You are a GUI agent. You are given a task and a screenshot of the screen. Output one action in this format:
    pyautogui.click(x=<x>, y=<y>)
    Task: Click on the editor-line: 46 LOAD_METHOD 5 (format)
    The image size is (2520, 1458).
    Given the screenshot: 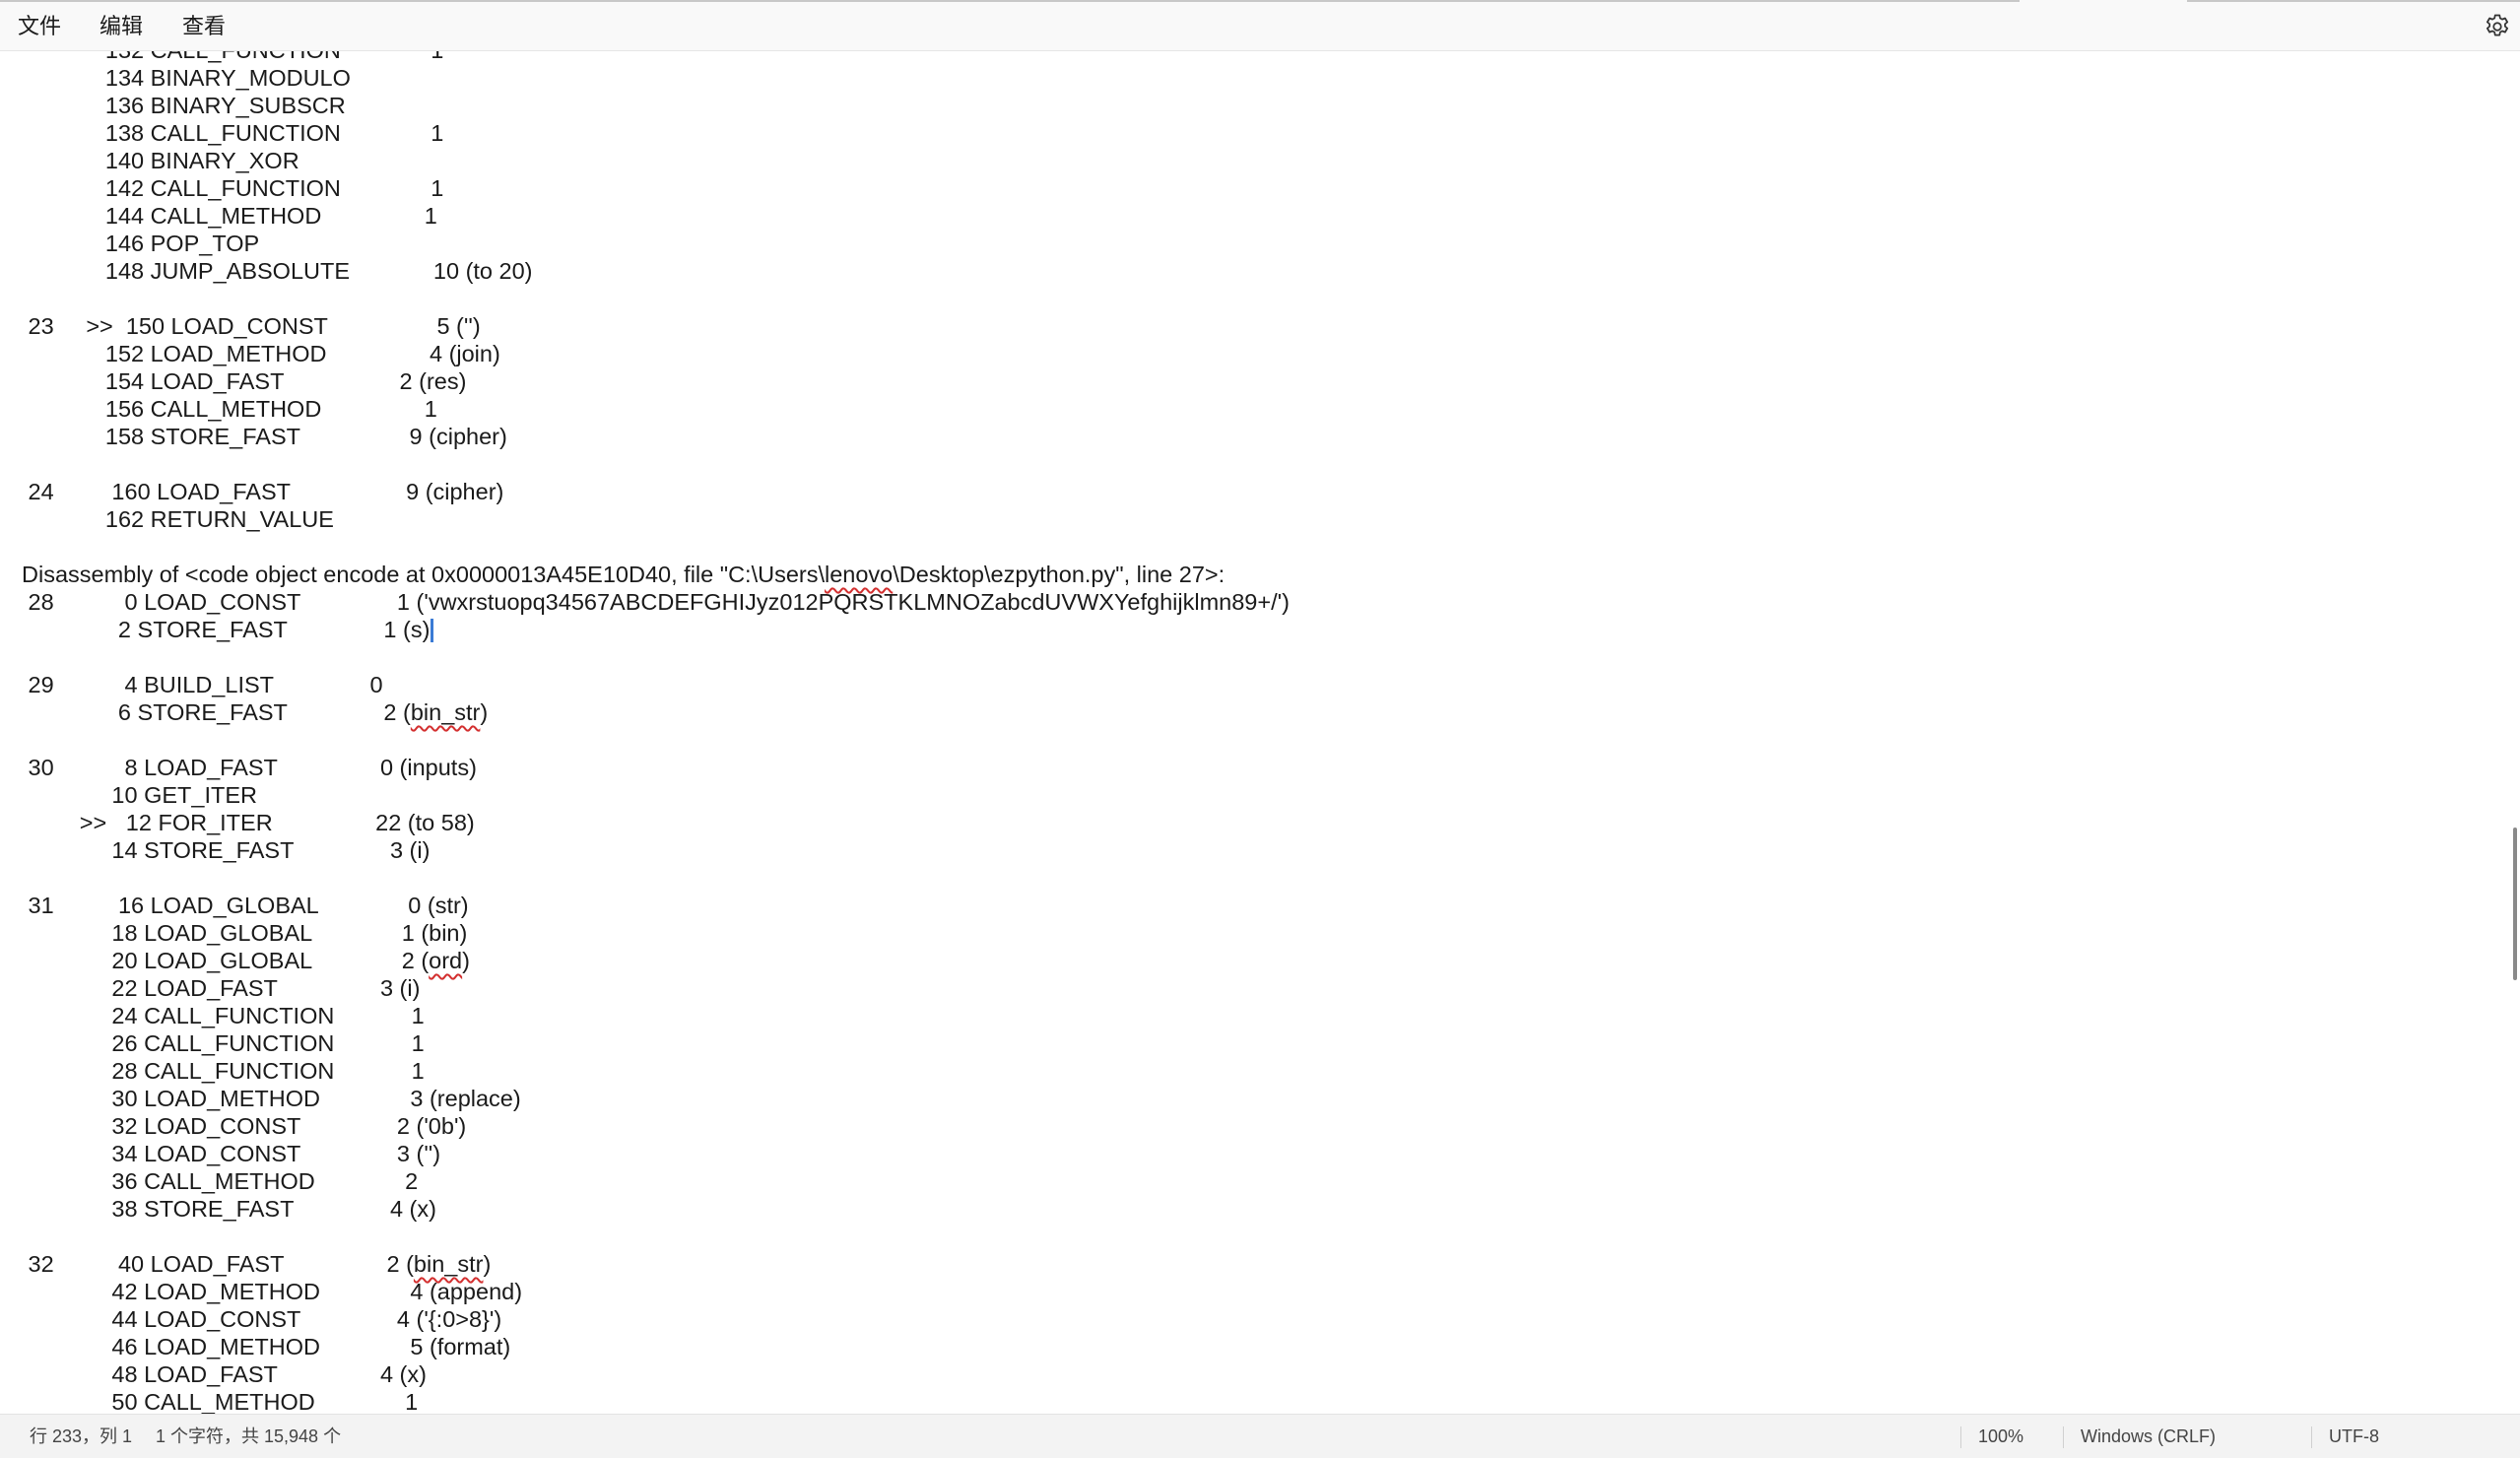 What is the action you would take?
    pyautogui.click(x=266, y=1346)
    